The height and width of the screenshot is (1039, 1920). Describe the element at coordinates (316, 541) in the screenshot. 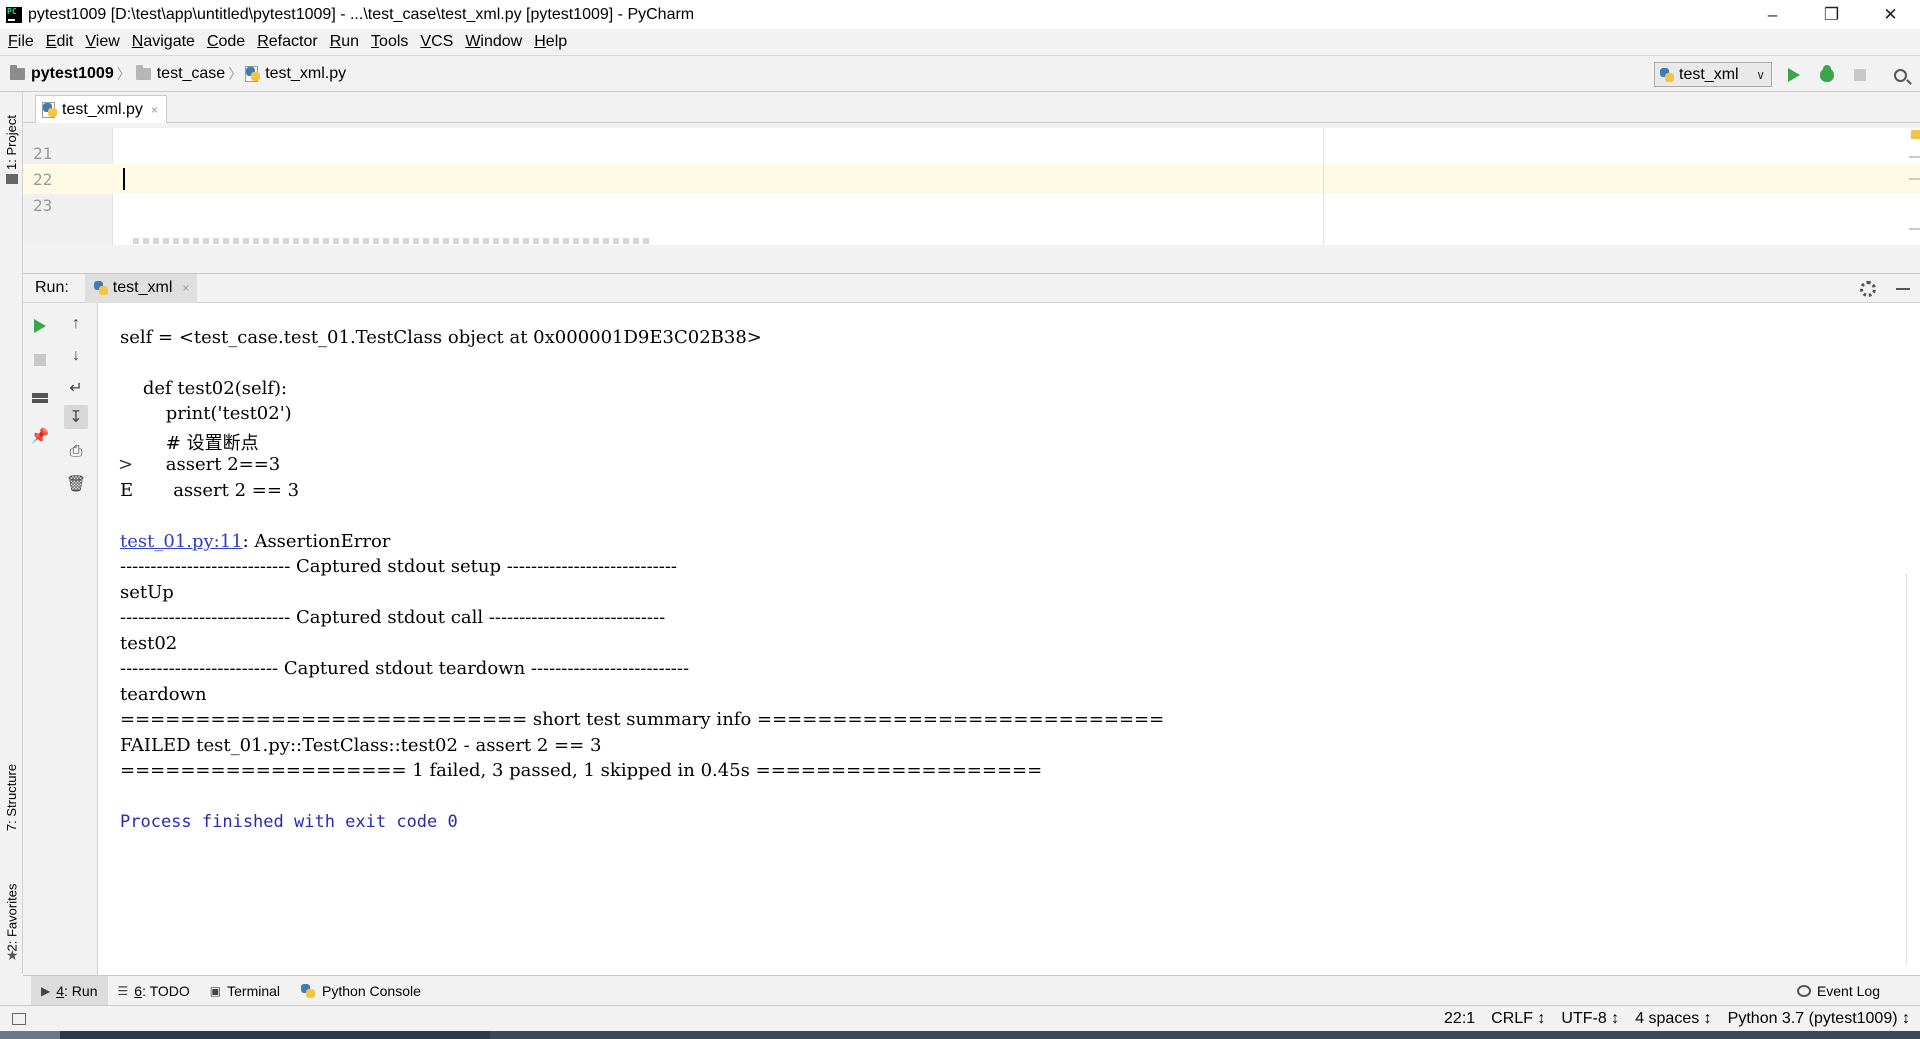

I see `error-type: : AssertionError` at that location.